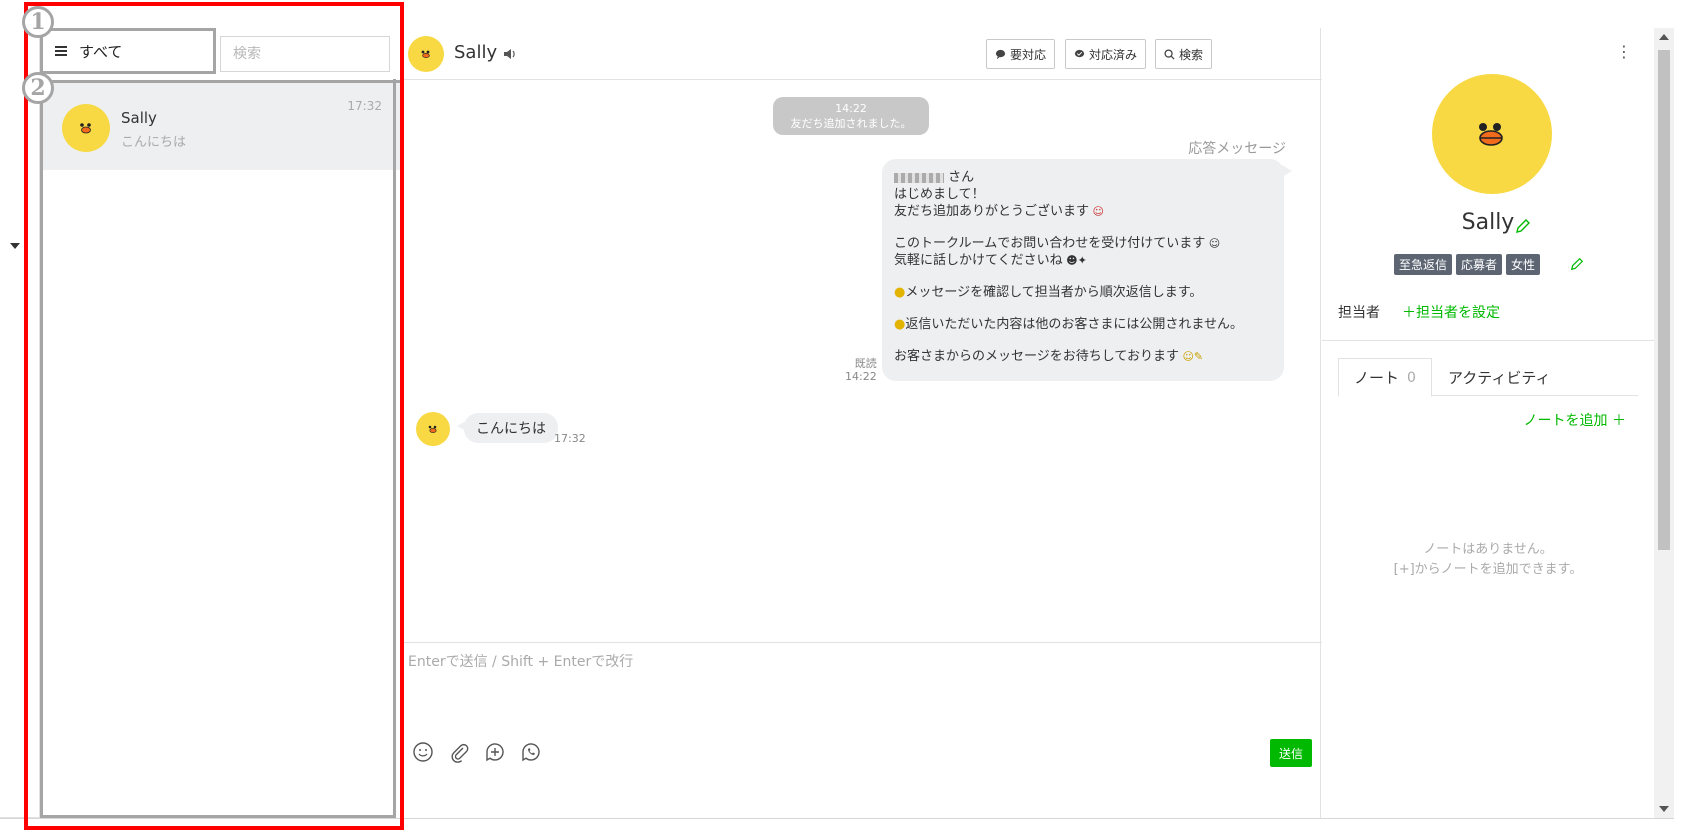  I want to click on emoji-icon: ☺✎, so click(1191, 356).